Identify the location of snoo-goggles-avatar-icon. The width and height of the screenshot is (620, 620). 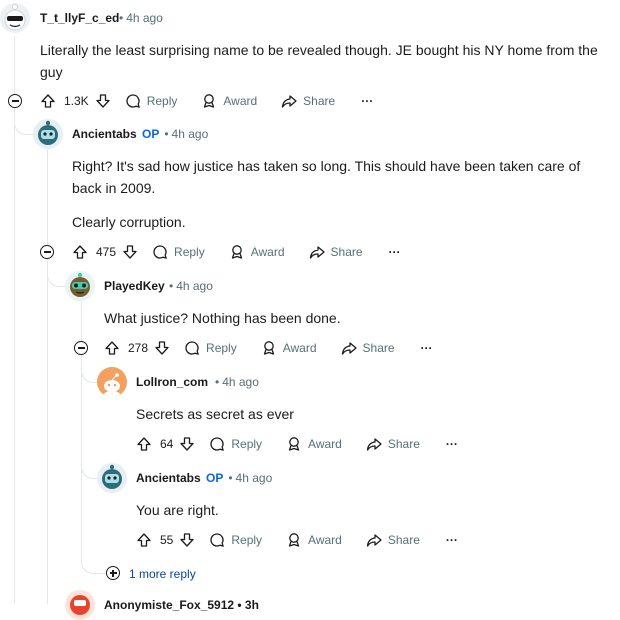
(80, 284).